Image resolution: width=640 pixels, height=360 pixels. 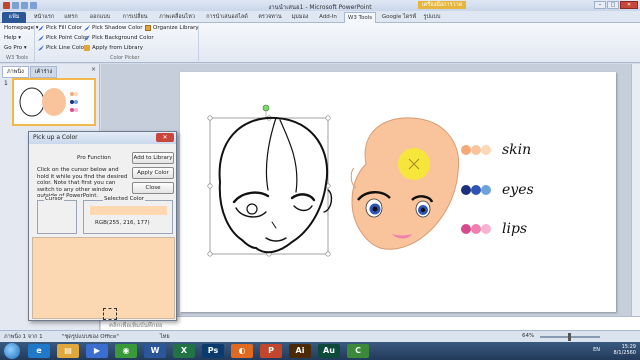 What do you see at coordinates (270, 17) in the screenshot?
I see `tab-review: ตรวจทาน` at bounding box center [270, 17].